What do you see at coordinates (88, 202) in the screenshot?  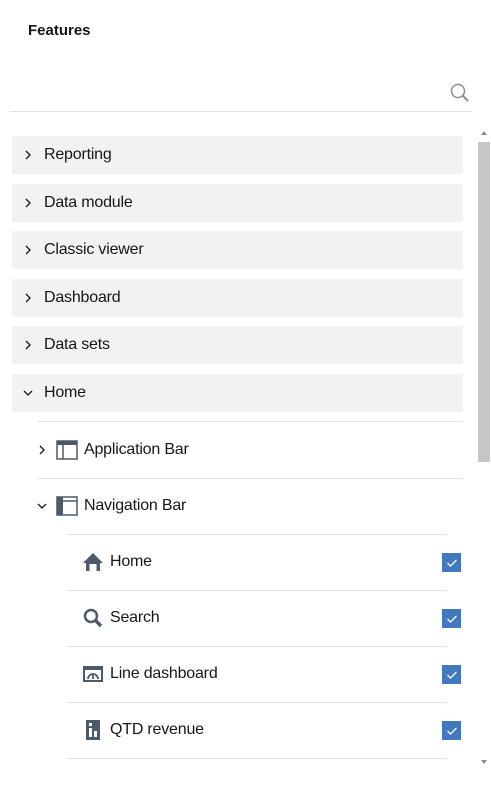 I see `category-label: Data module` at bounding box center [88, 202].